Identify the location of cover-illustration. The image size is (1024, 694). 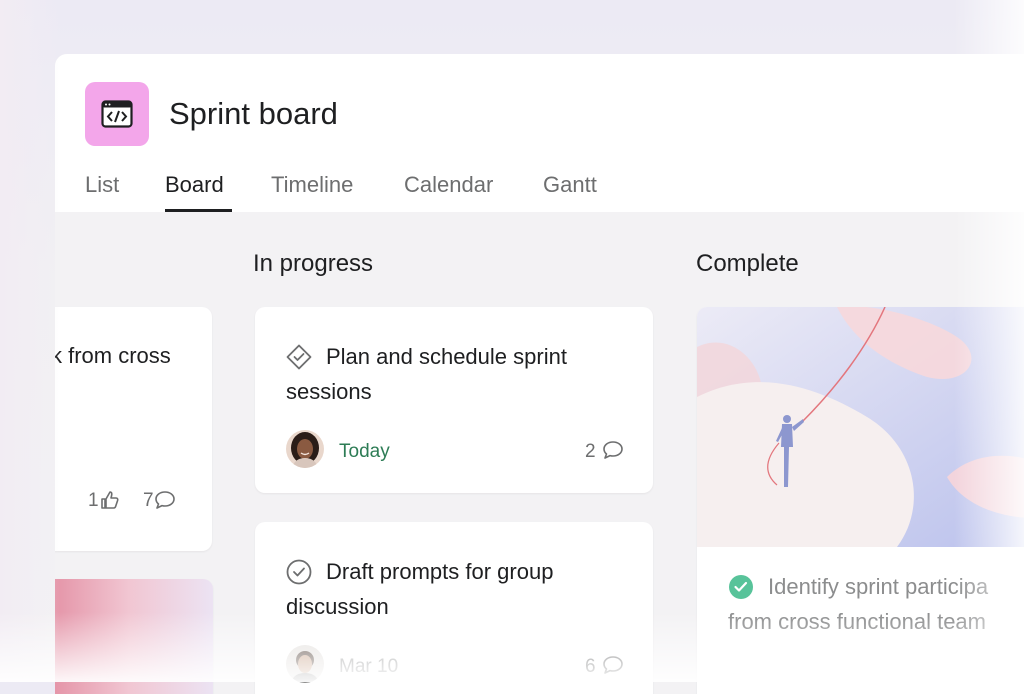
(860, 427).